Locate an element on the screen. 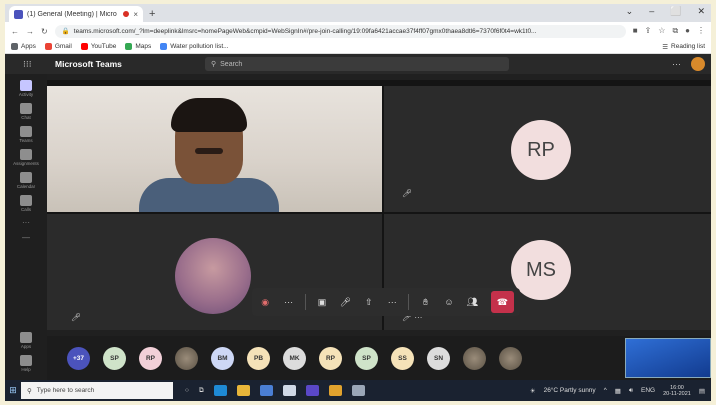  maximize-button: ⬜ is located at coordinates (675, 11).